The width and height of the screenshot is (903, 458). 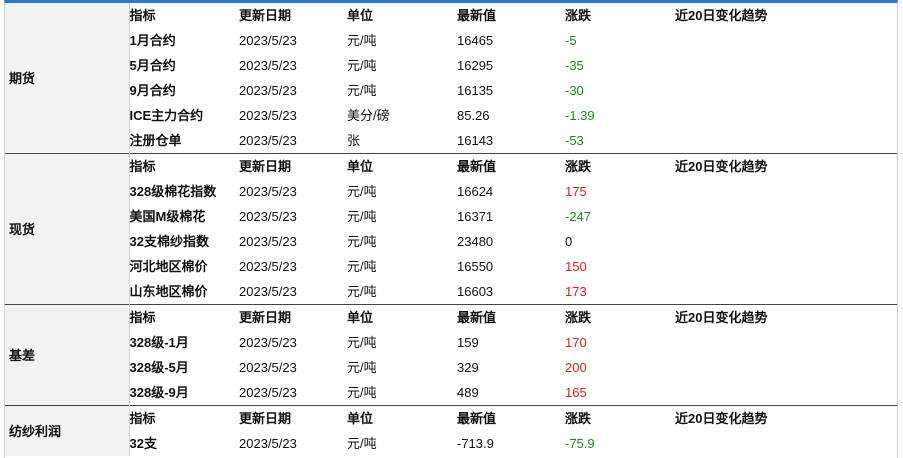 What do you see at coordinates (580, 443) in the screenshot?
I see `change-value: -75.9` at bounding box center [580, 443].